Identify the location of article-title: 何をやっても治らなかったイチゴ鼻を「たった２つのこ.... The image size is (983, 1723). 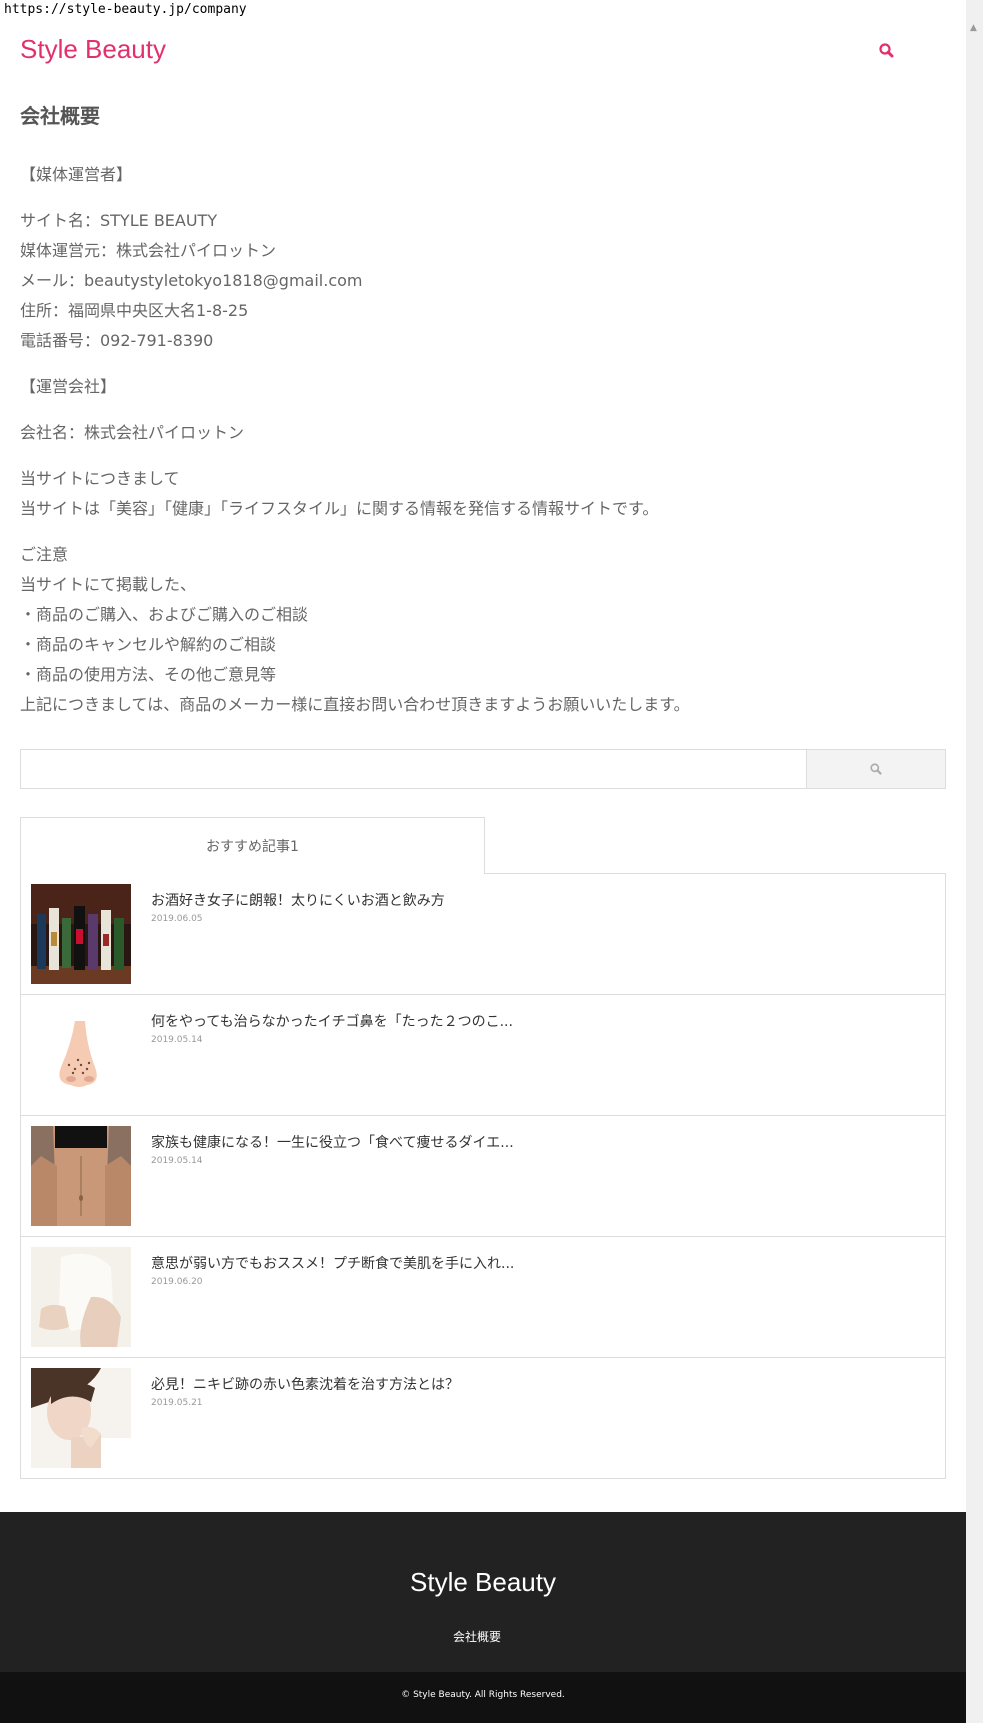
(332, 1021).